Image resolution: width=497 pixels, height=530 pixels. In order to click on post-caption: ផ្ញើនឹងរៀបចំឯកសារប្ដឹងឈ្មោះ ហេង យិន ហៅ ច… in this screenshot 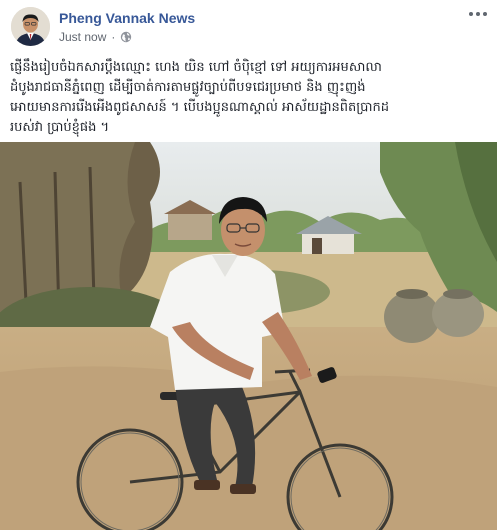, I will do `click(249, 98)`.